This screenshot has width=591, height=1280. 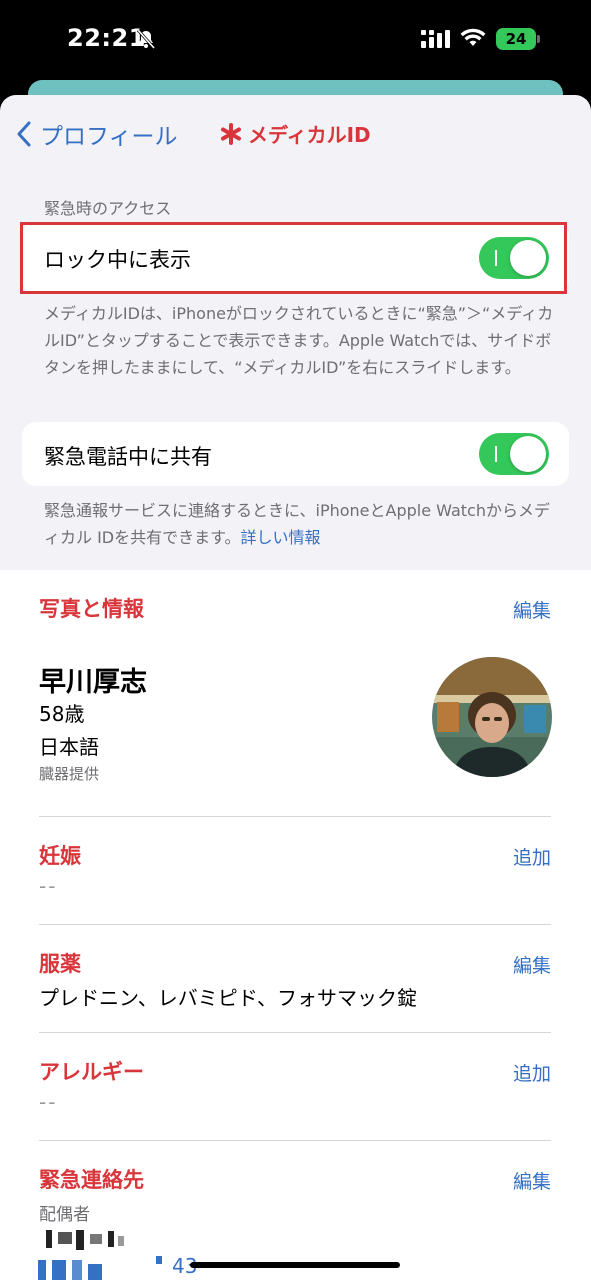 I want to click on share-during-call-row: 緊急電話中に共有, so click(x=295, y=454).